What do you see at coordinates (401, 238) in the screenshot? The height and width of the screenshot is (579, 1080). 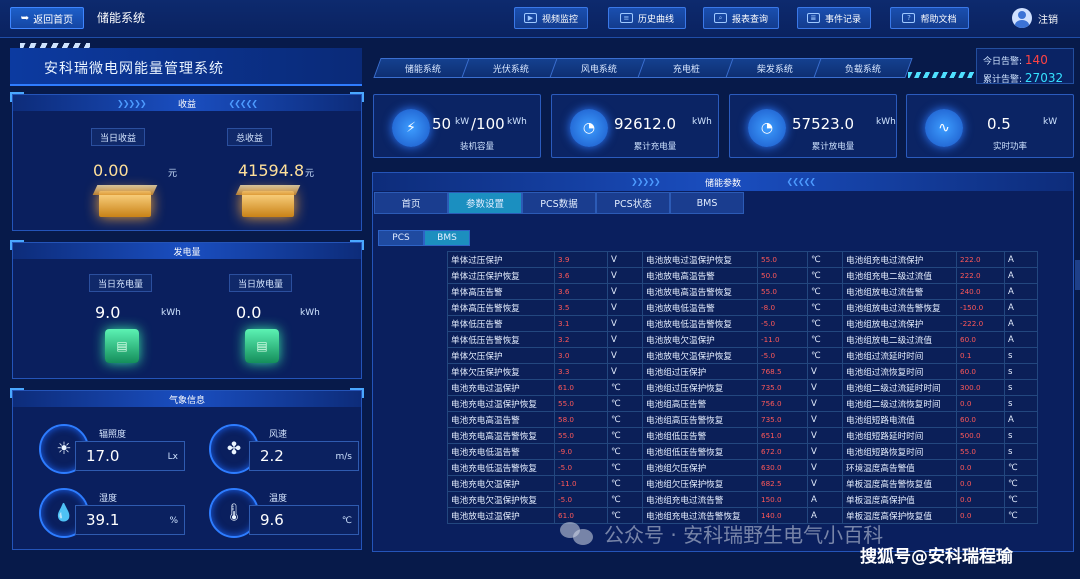 I see `subtab-pcs: PCS` at bounding box center [401, 238].